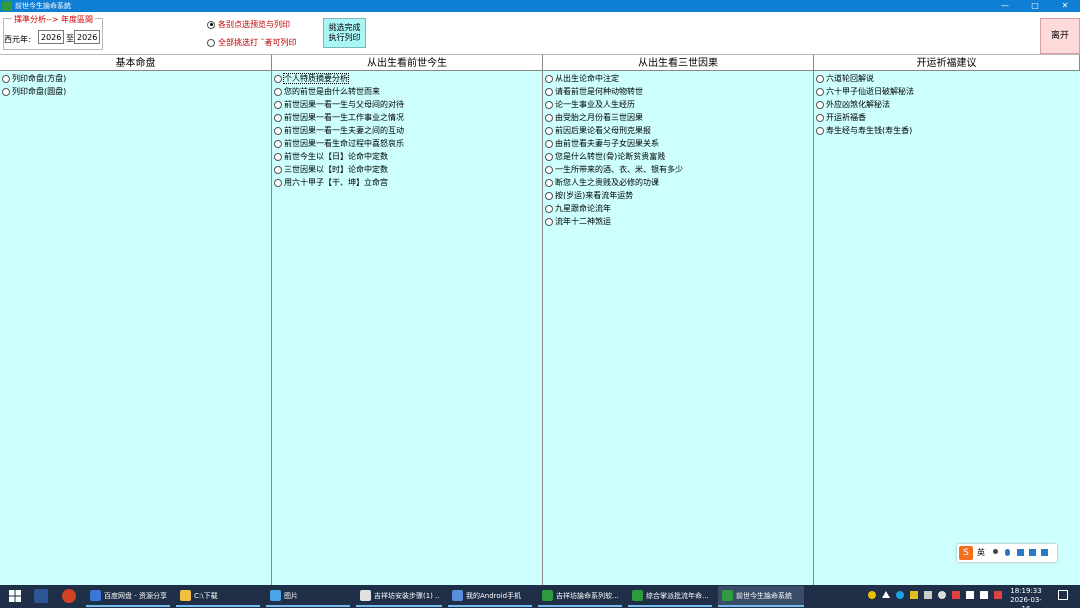  I want to click on list-item: 六十甲子仙逝日破解秘法, so click(865, 92).